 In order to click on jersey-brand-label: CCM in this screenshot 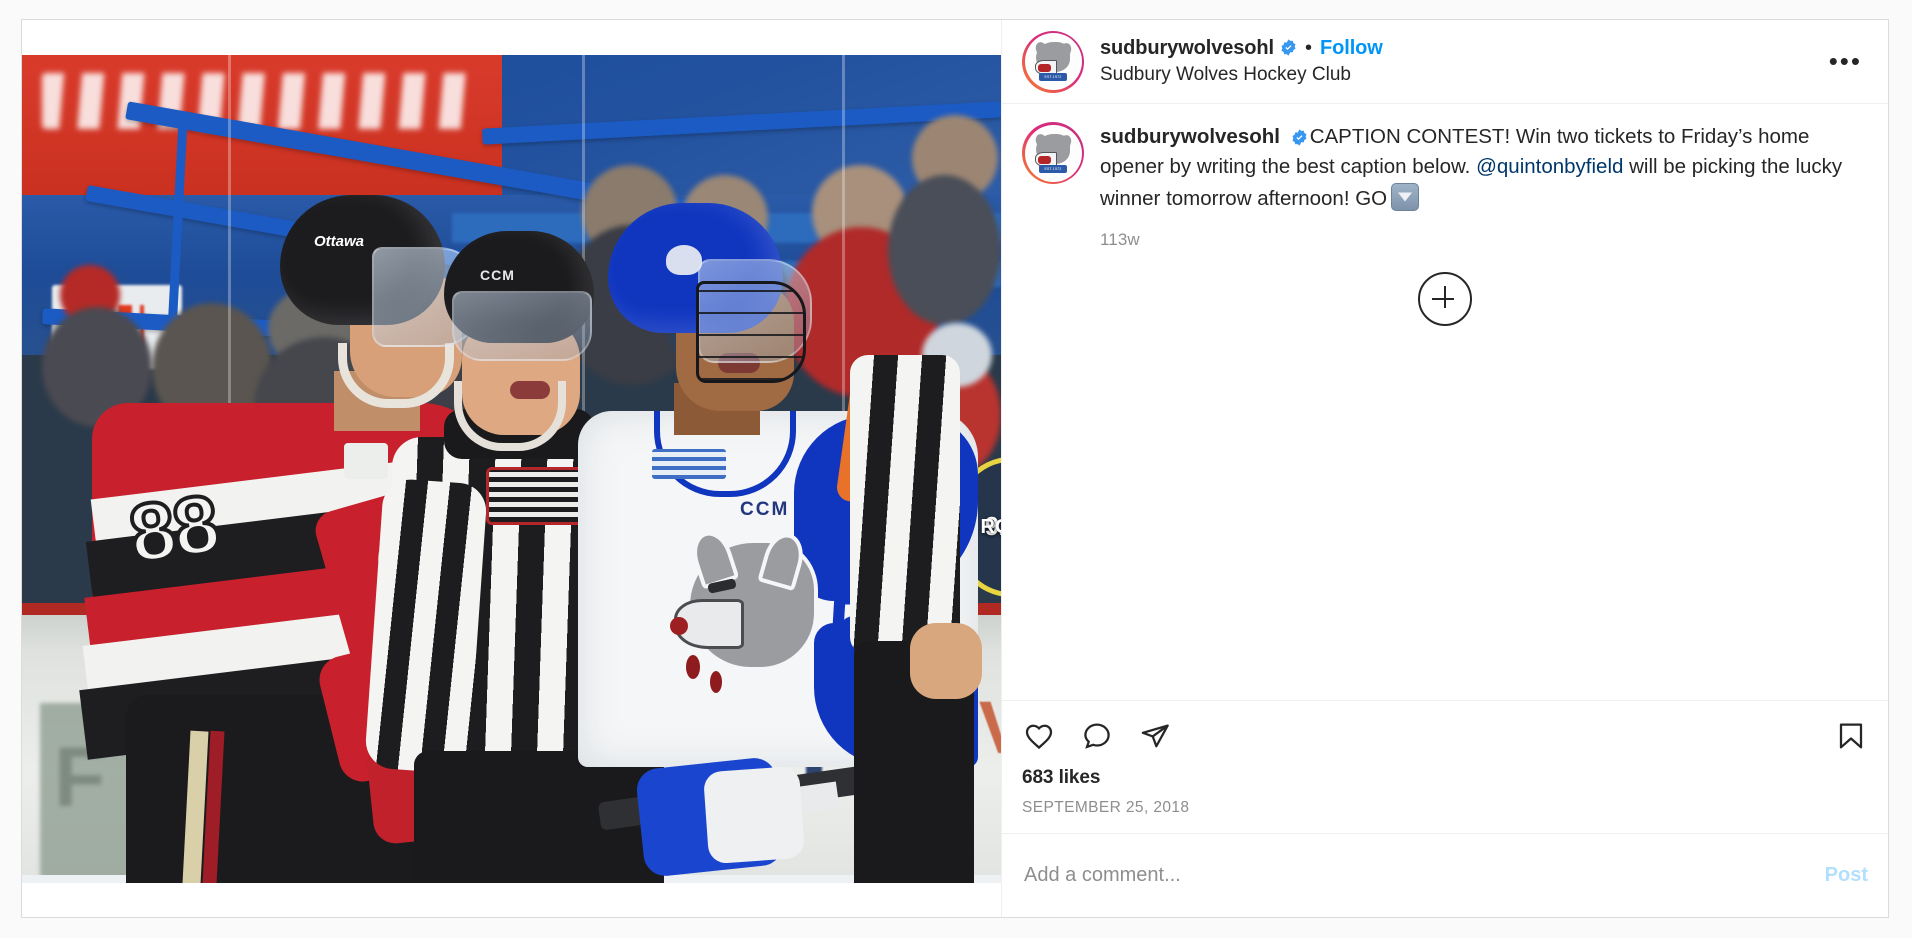, I will do `click(765, 509)`.